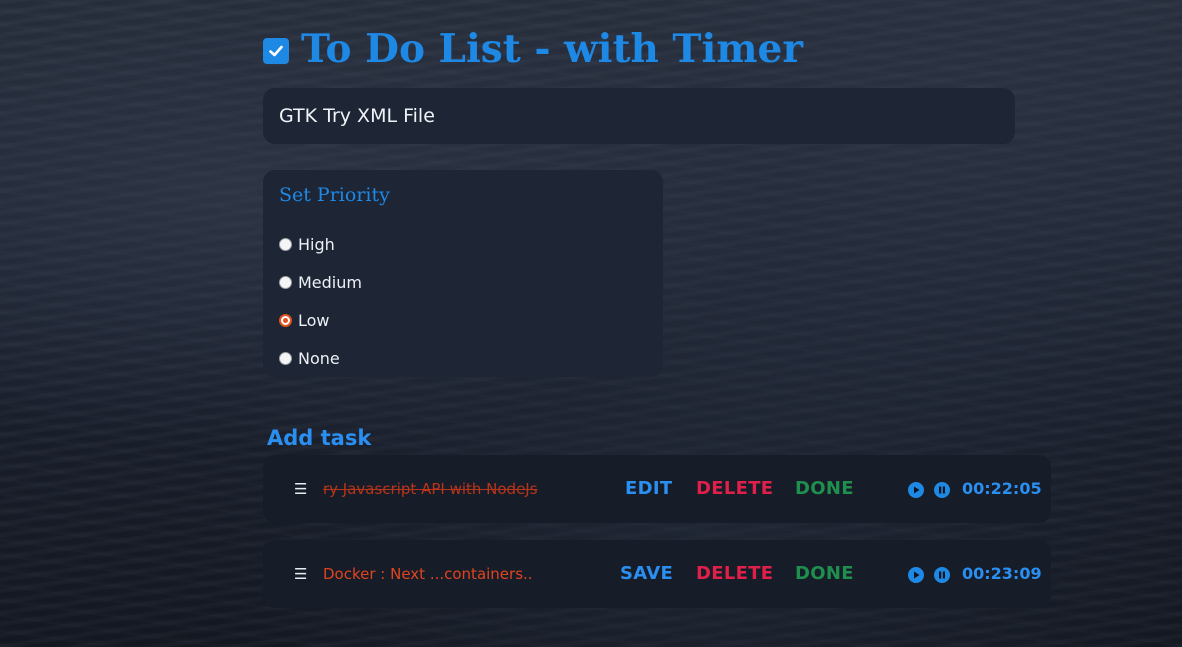 The image size is (1182, 647). I want to click on header: To Do List - with Timer, so click(533, 49).